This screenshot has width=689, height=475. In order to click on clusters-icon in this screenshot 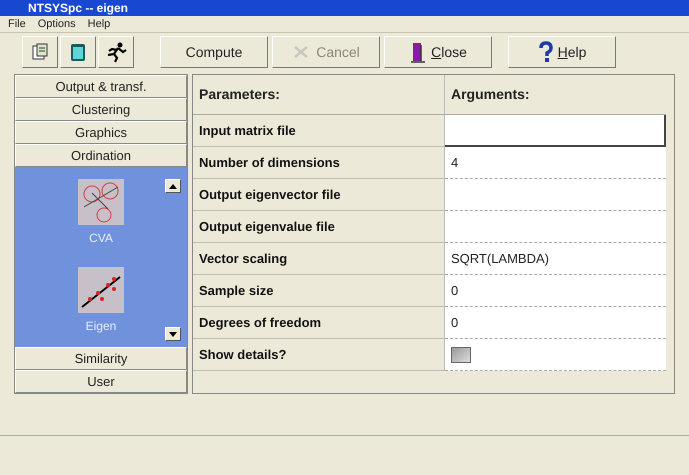, I will do `click(101, 202)`.